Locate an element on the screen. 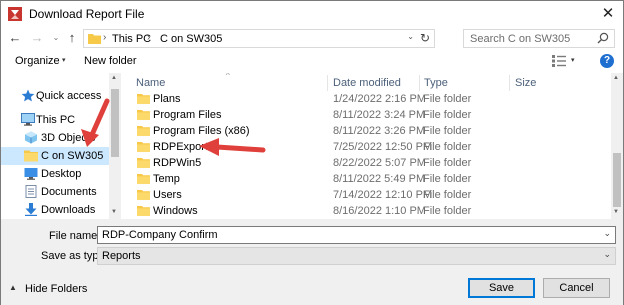  chevron-up-icon: ▲ is located at coordinates (13, 287).